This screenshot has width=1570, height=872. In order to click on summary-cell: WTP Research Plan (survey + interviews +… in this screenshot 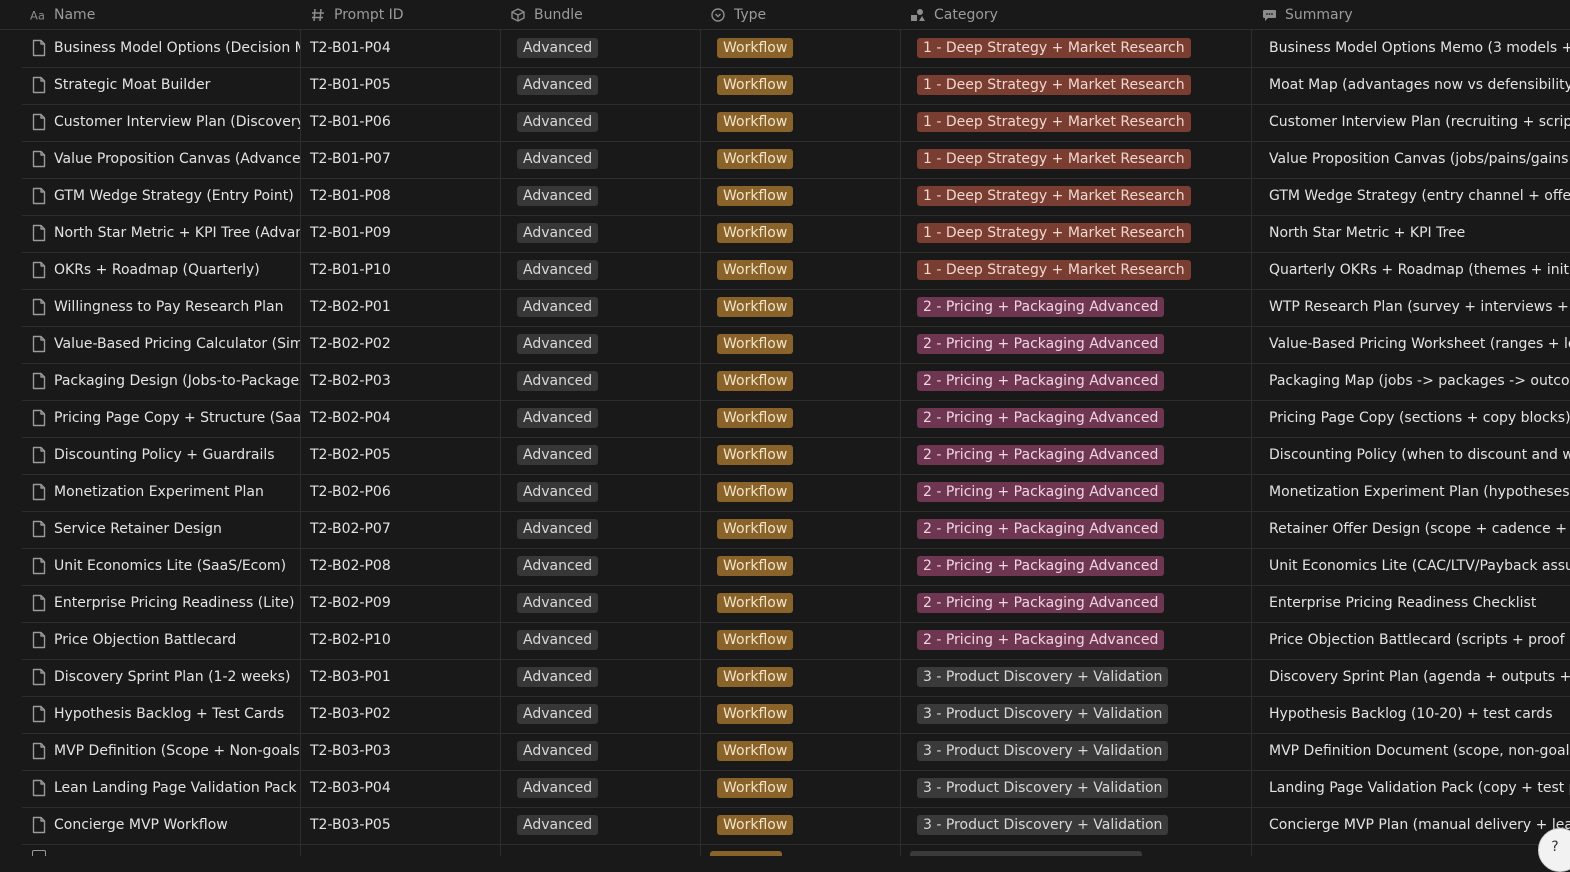, I will do `click(1415, 307)`.